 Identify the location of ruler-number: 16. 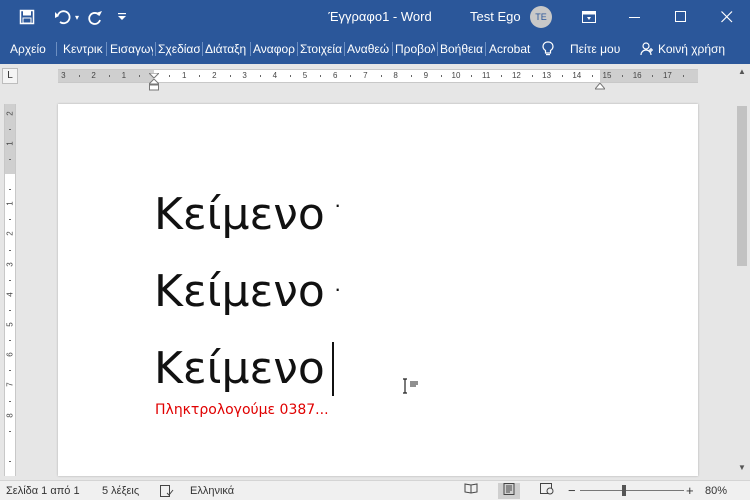
(637, 75).